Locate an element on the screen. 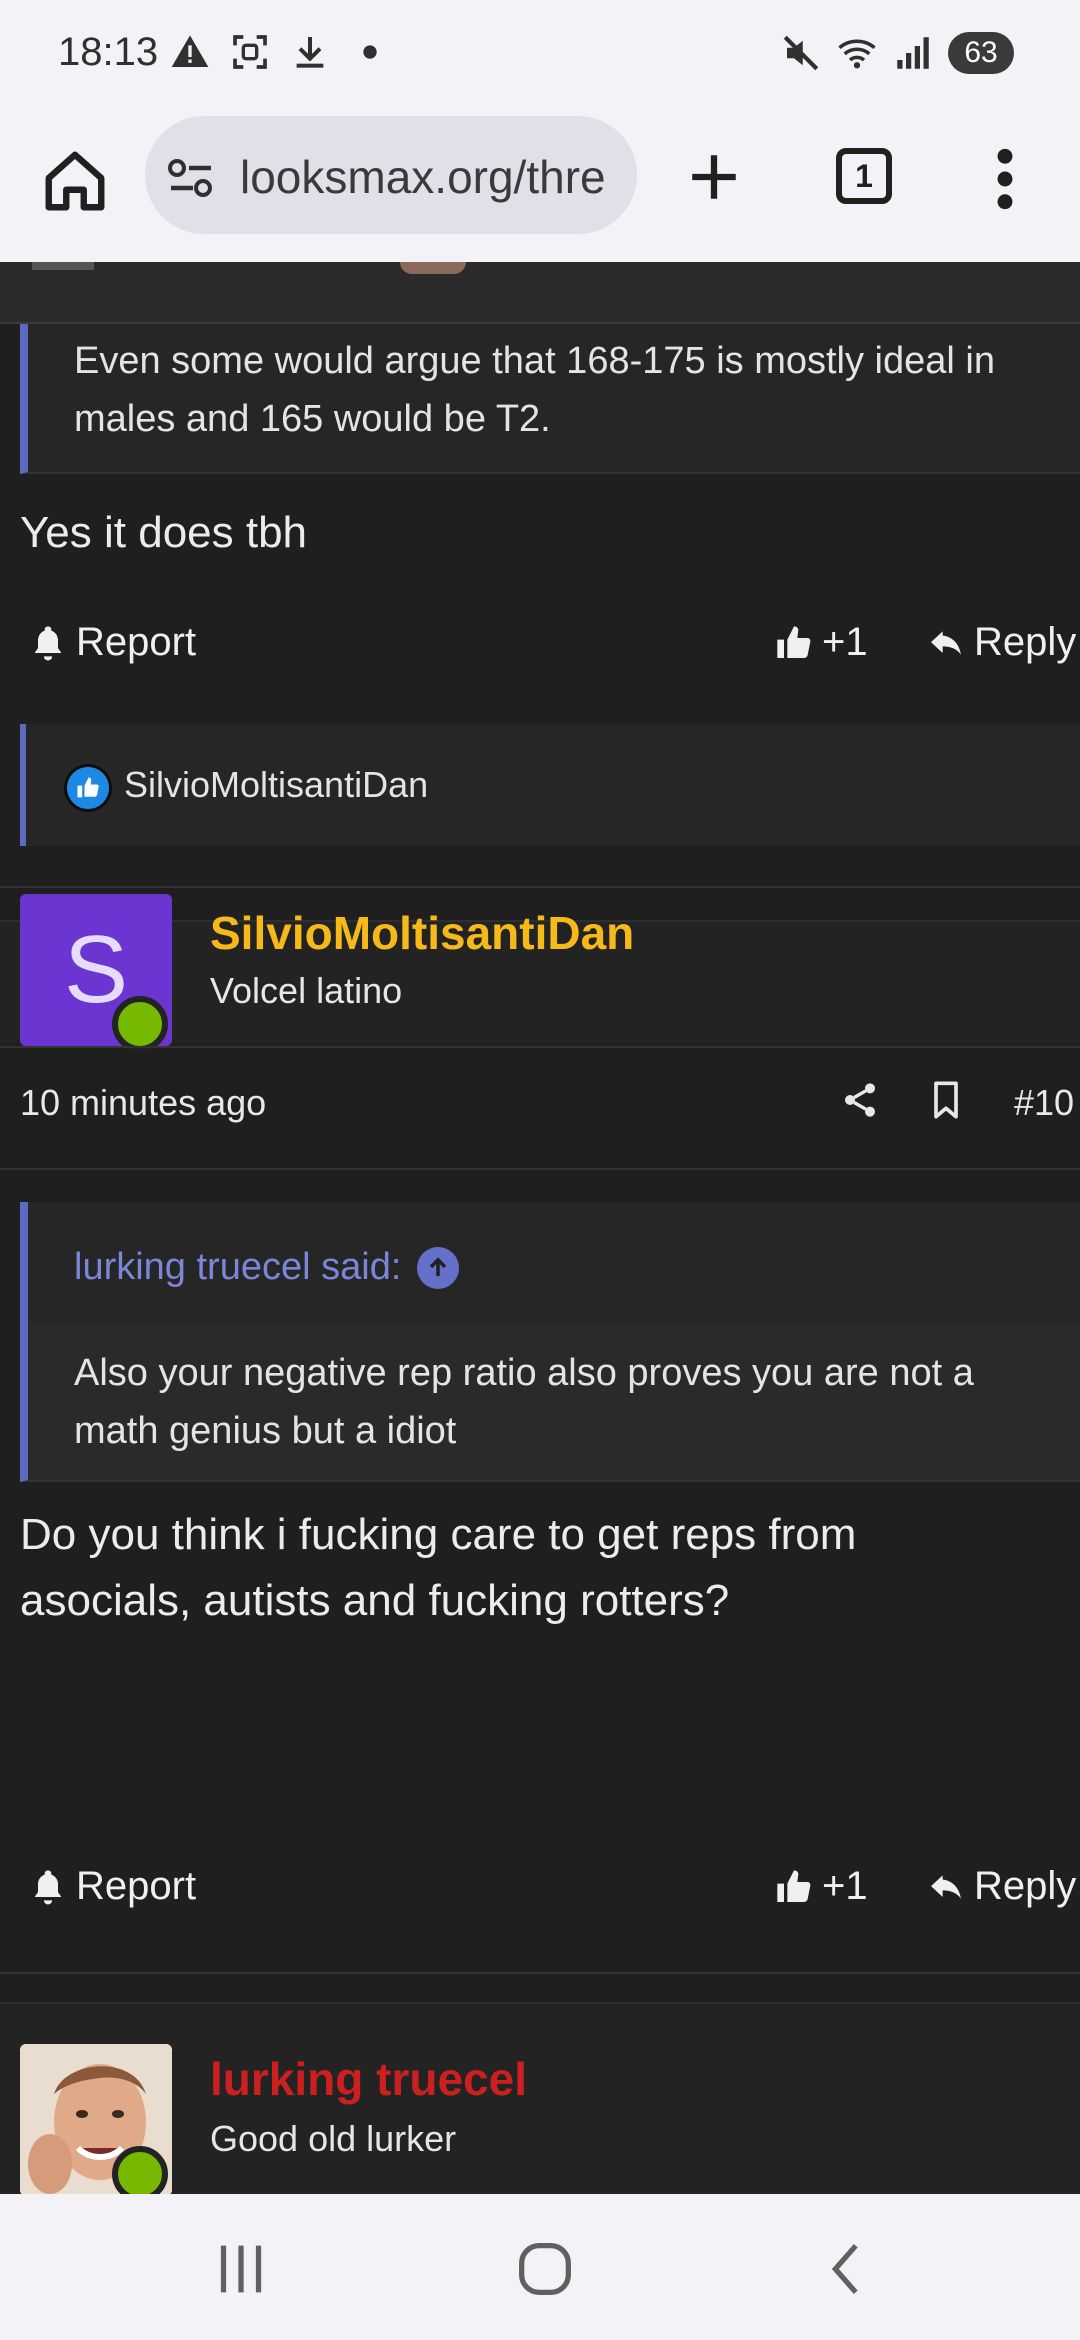 Image resolution: width=1080 pixels, height=2340 pixels. reactions-bar: SilvioMoltisantiDan is located at coordinates (550, 785).